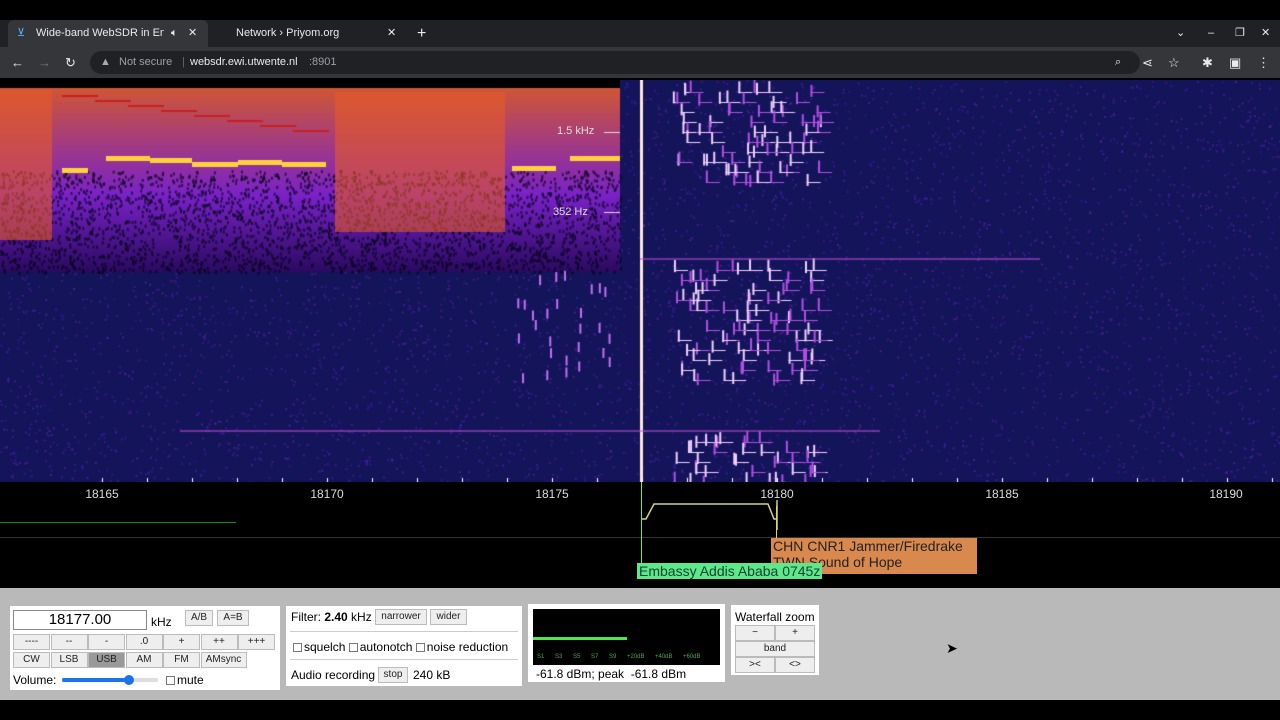 The image size is (1280, 720). I want to click on noise-reduction-checkbox: noise reduction, so click(462, 647).